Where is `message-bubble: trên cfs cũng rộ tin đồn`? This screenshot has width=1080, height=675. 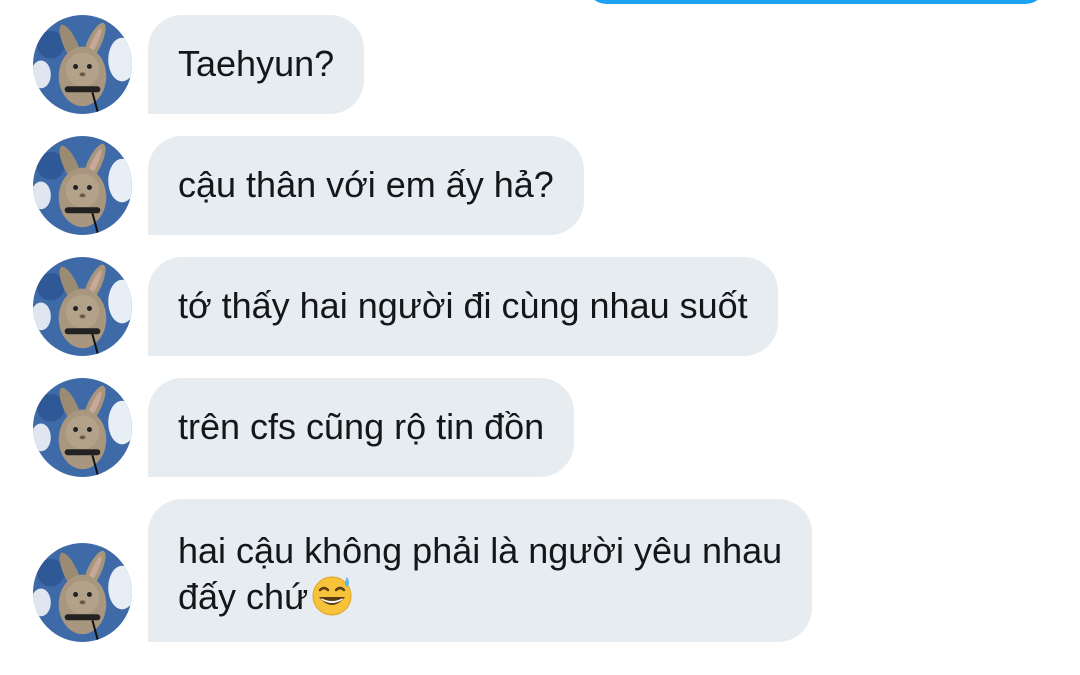 message-bubble: trên cfs cũng rộ tin đồn is located at coordinates (361, 427).